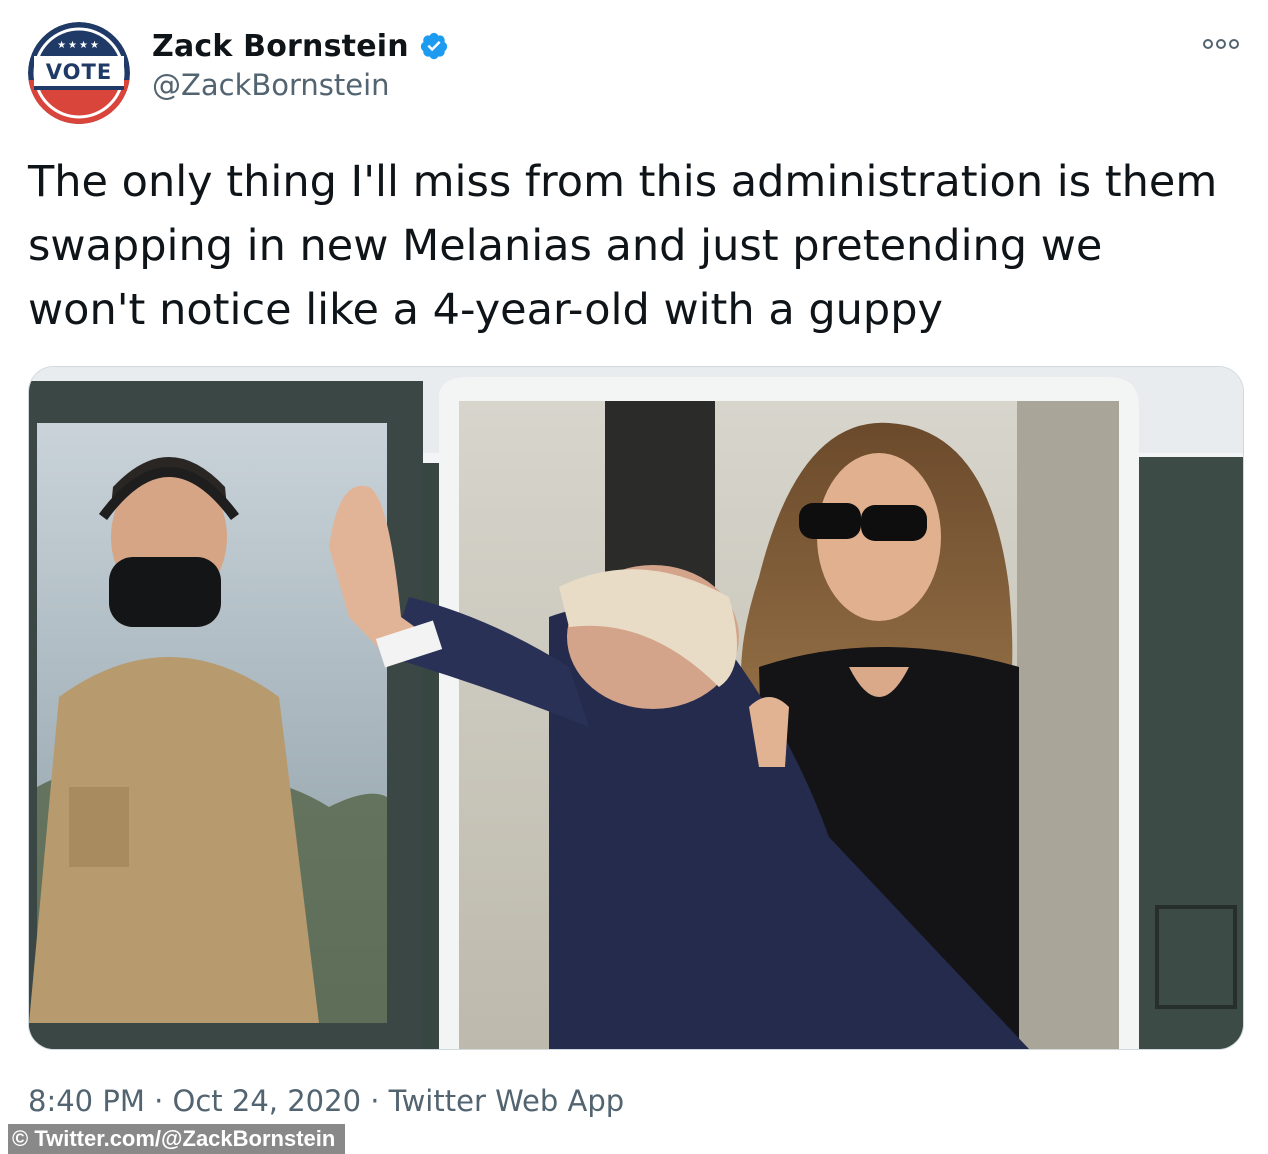 The height and width of the screenshot is (1154, 1268). Describe the element at coordinates (433, 46) in the screenshot. I see `verified-badge-icon` at that location.